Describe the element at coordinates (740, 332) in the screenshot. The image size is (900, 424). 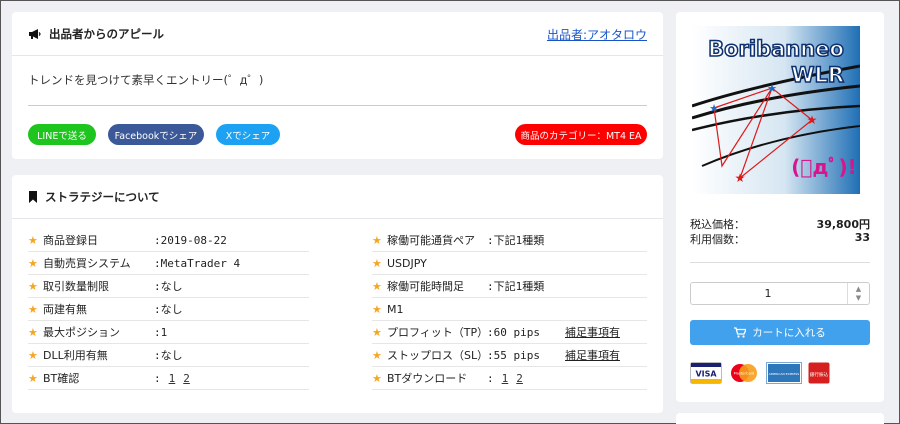
I see `cart-icon` at that location.